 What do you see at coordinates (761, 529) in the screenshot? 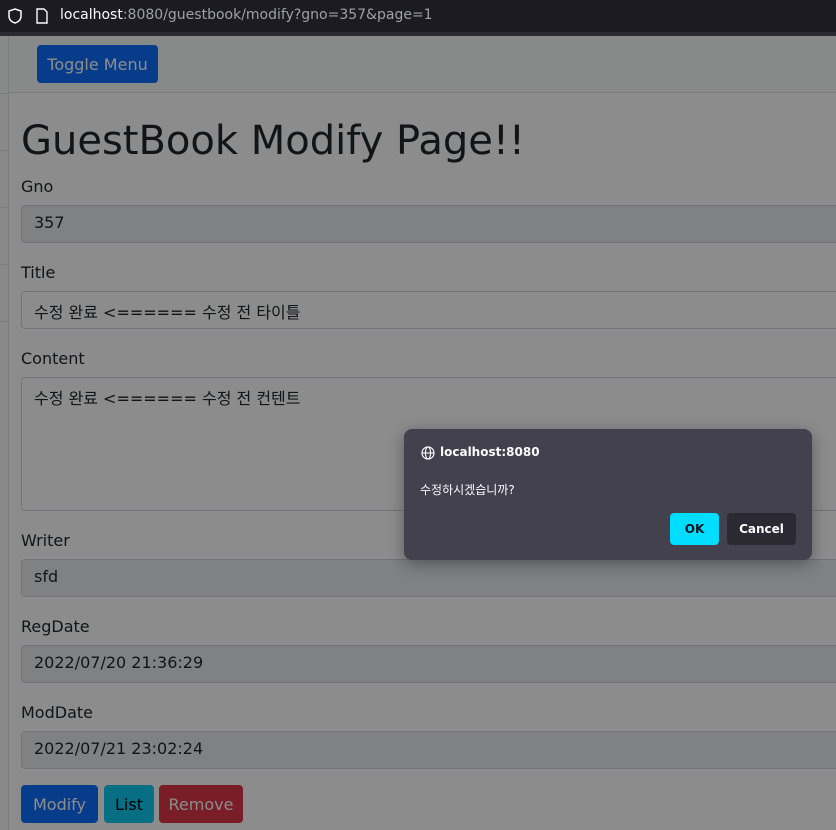
I see `dialog-cancel-button: Cancel` at bounding box center [761, 529].